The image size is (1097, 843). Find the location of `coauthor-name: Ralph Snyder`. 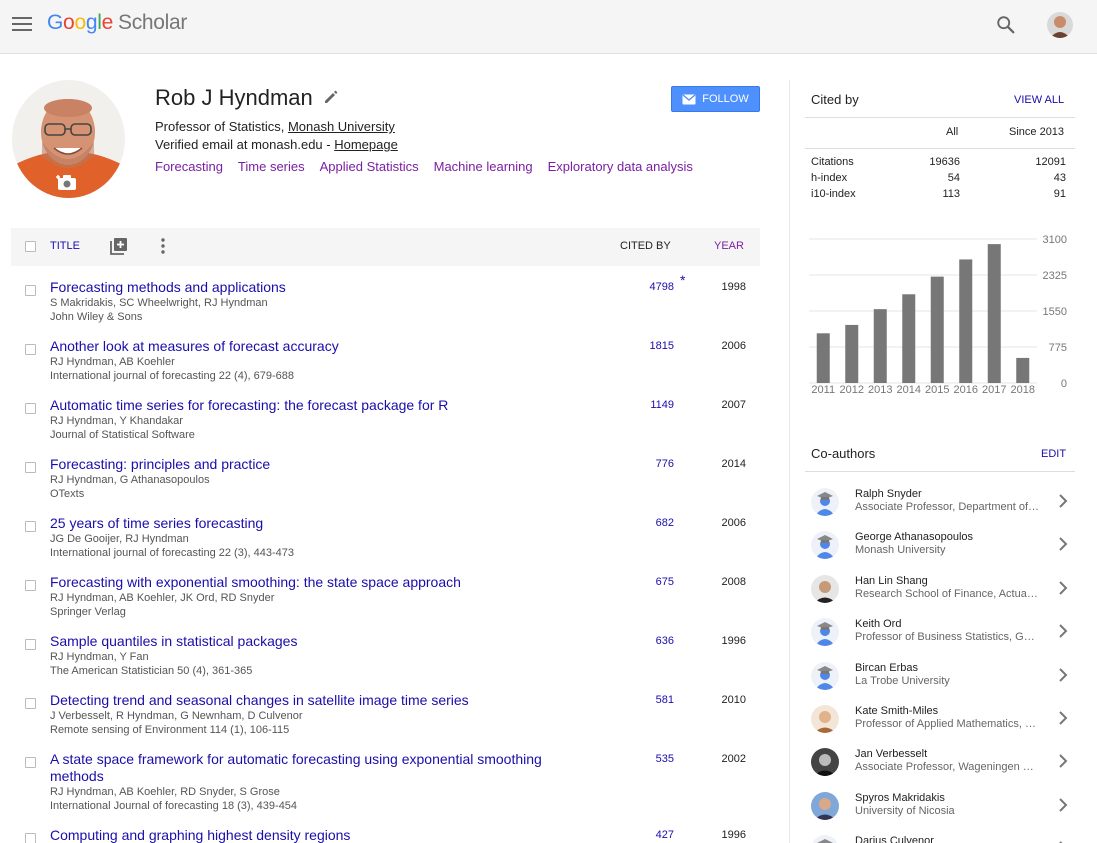

coauthor-name: Ralph Snyder is located at coordinates (888, 494).